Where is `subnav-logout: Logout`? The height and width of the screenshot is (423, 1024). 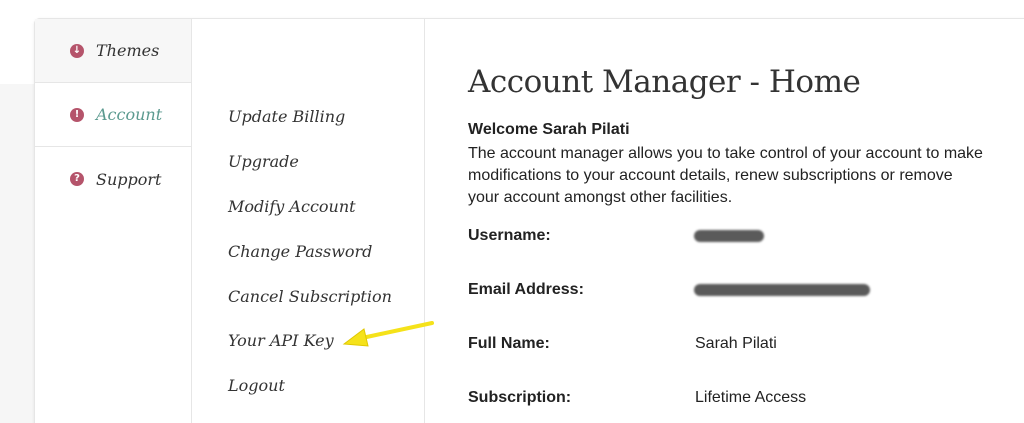
subnav-logout: Logout is located at coordinates (256, 385).